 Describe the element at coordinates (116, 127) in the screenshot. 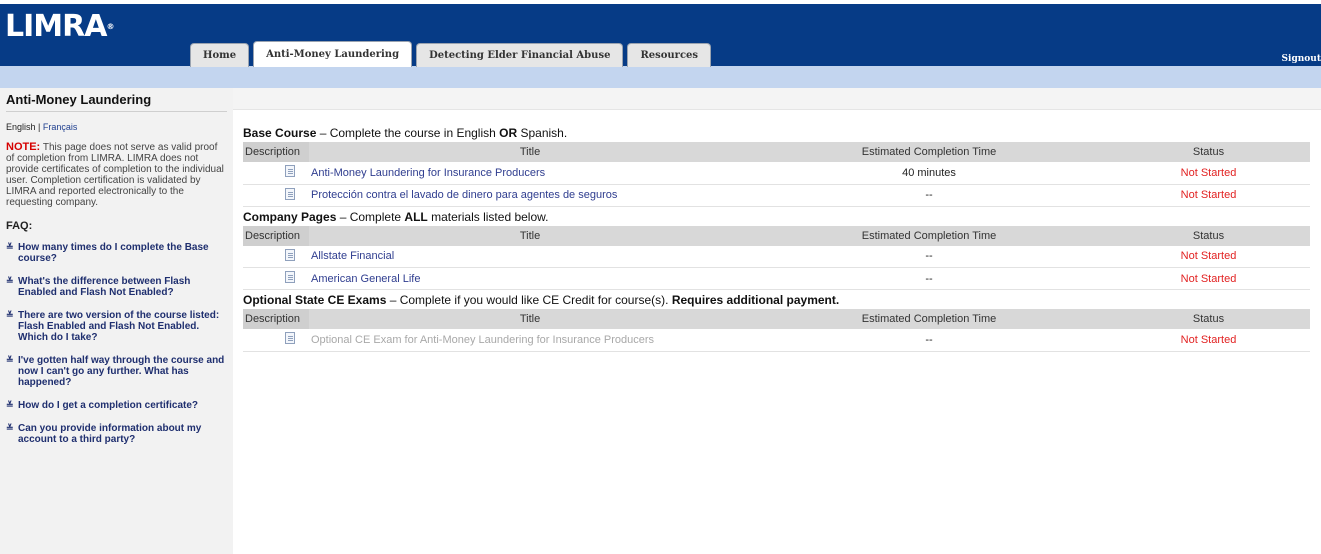

I see `language-switch: English | Français` at that location.